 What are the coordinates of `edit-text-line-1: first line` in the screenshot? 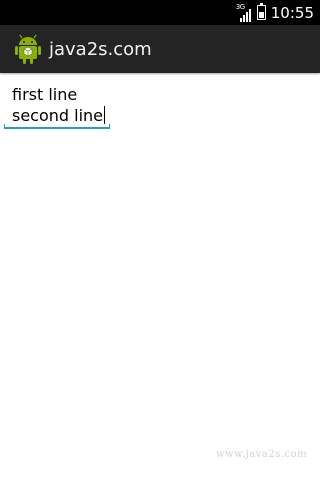 It's located at (45, 94).